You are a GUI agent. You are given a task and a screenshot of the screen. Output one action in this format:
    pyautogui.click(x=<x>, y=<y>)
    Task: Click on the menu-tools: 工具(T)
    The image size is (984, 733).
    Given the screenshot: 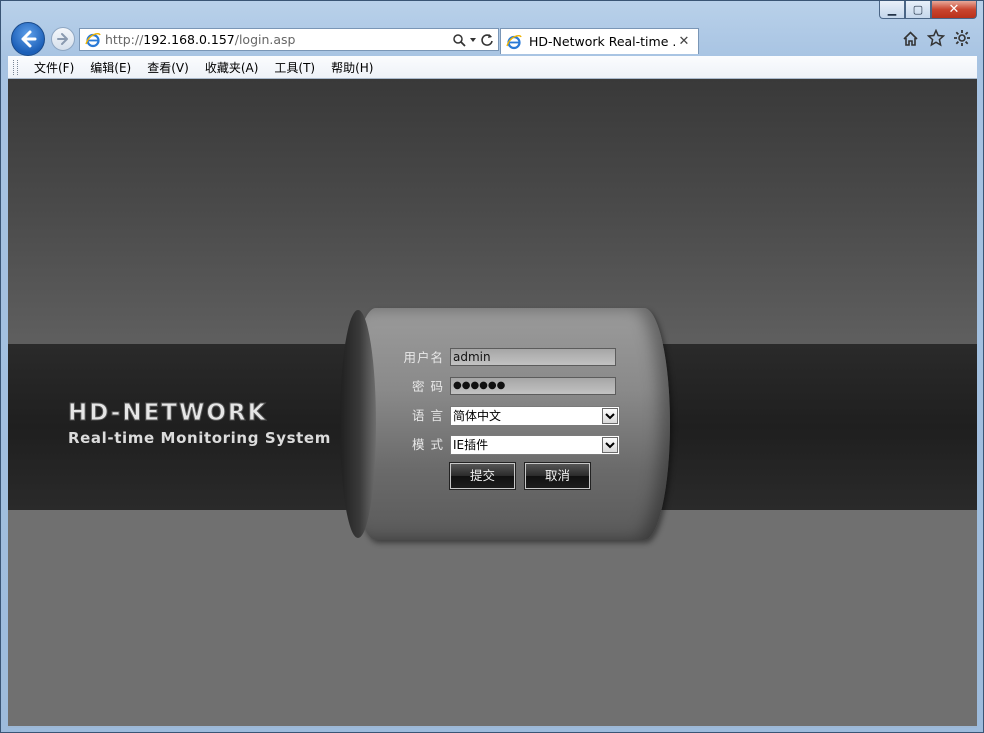 What is the action you would take?
    pyautogui.click(x=294, y=67)
    